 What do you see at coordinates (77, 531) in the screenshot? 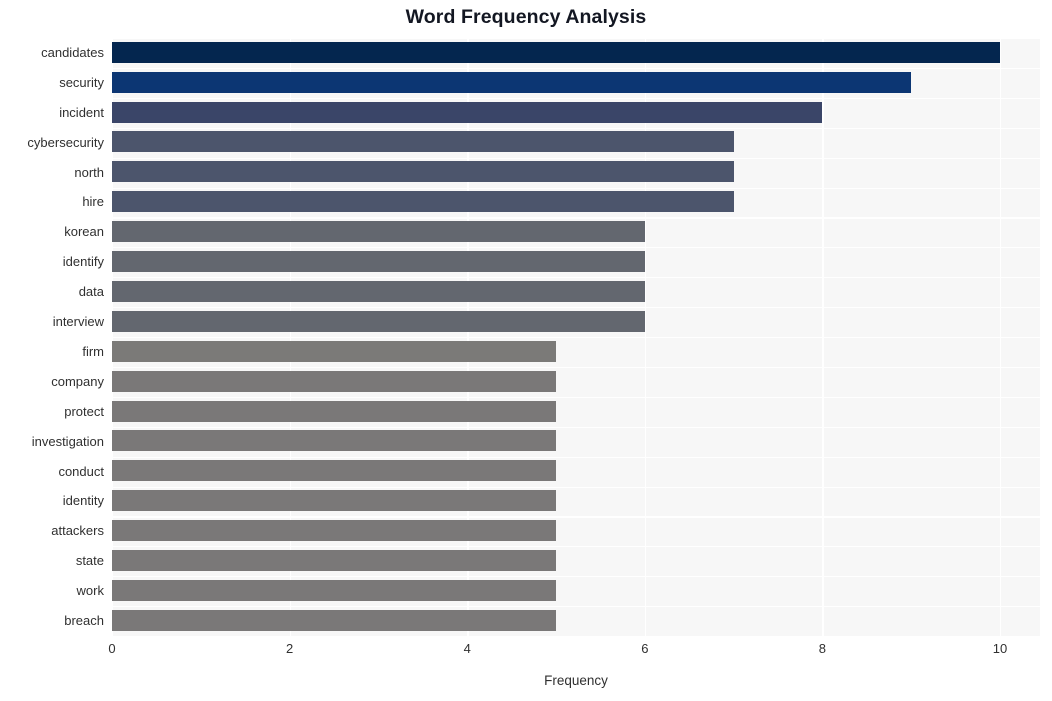
I see `y-tick-label: attackers` at bounding box center [77, 531].